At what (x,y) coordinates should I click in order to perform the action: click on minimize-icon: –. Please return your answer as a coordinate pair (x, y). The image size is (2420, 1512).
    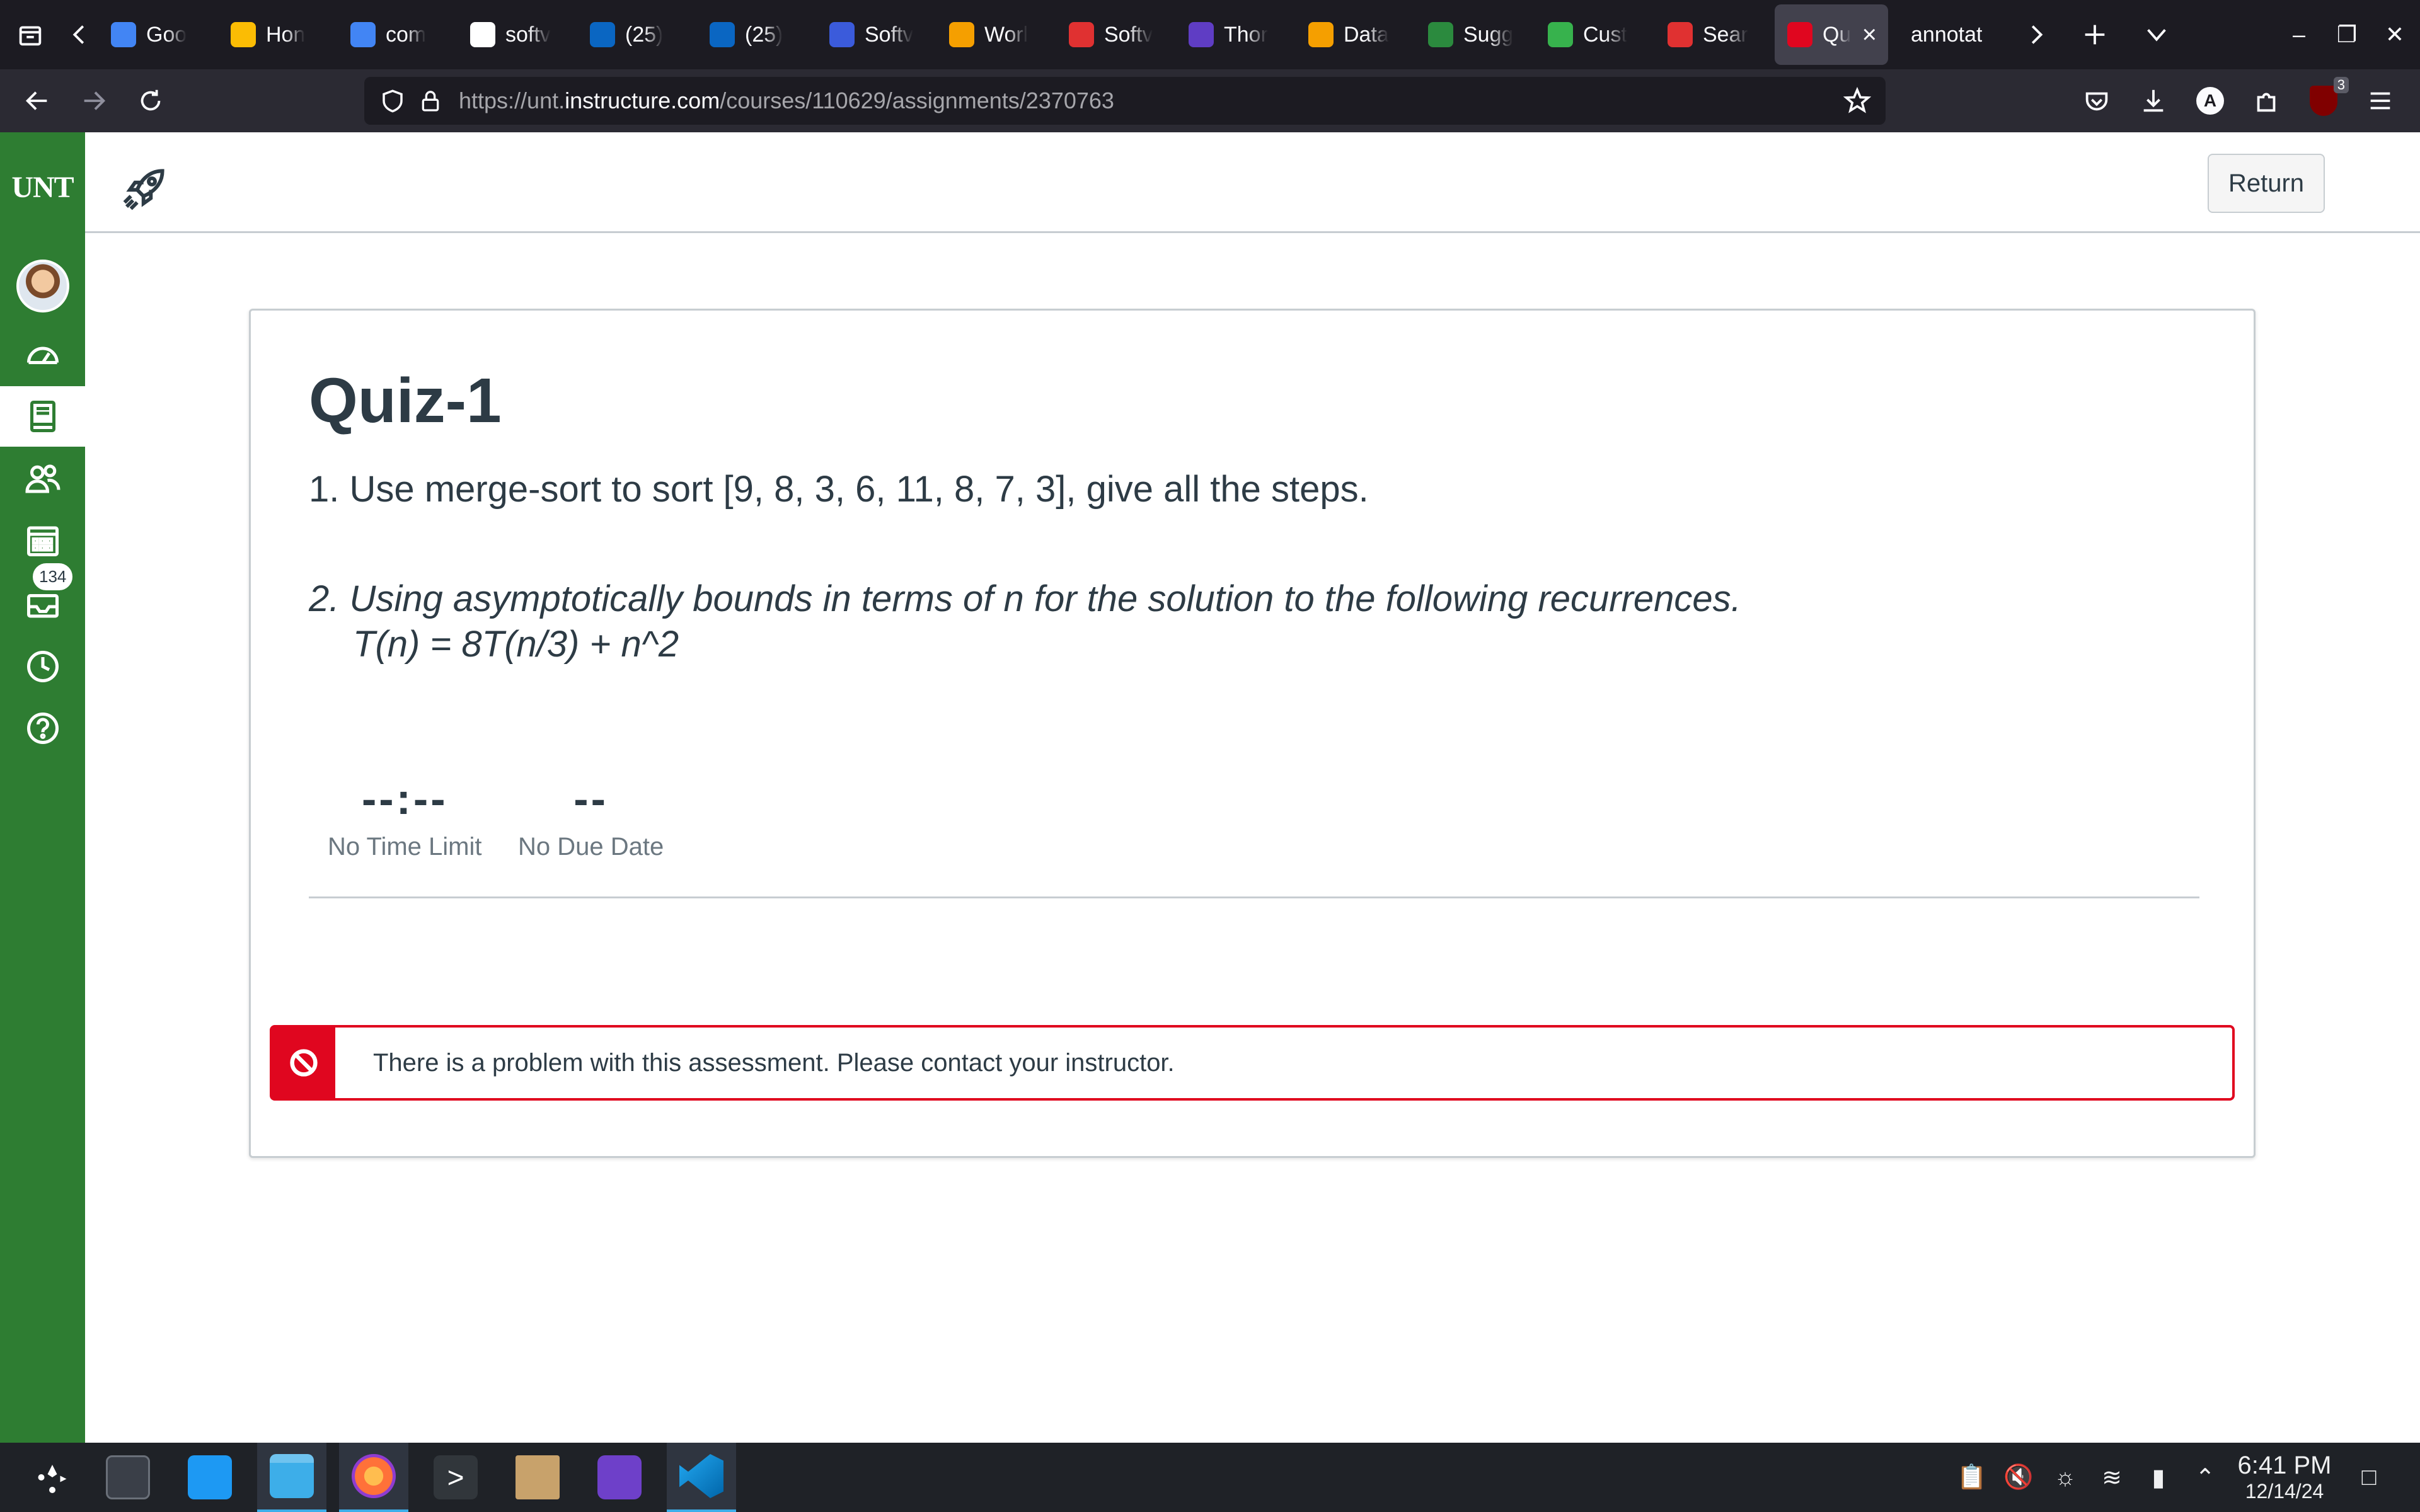
    Looking at the image, I should click on (2299, 34).